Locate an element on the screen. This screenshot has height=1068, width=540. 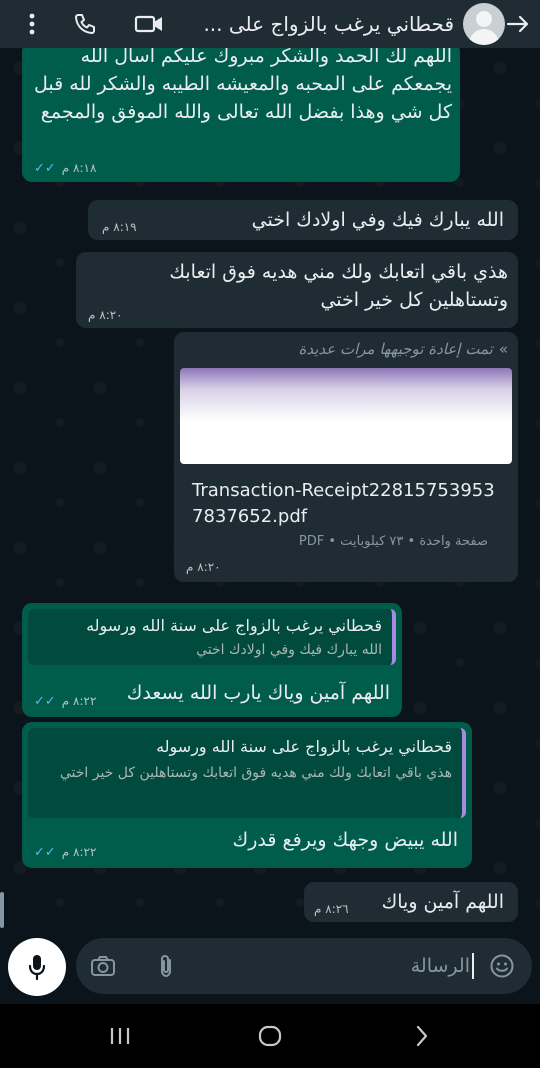
system-navigation-bar is located at coordinates (270, 1036).